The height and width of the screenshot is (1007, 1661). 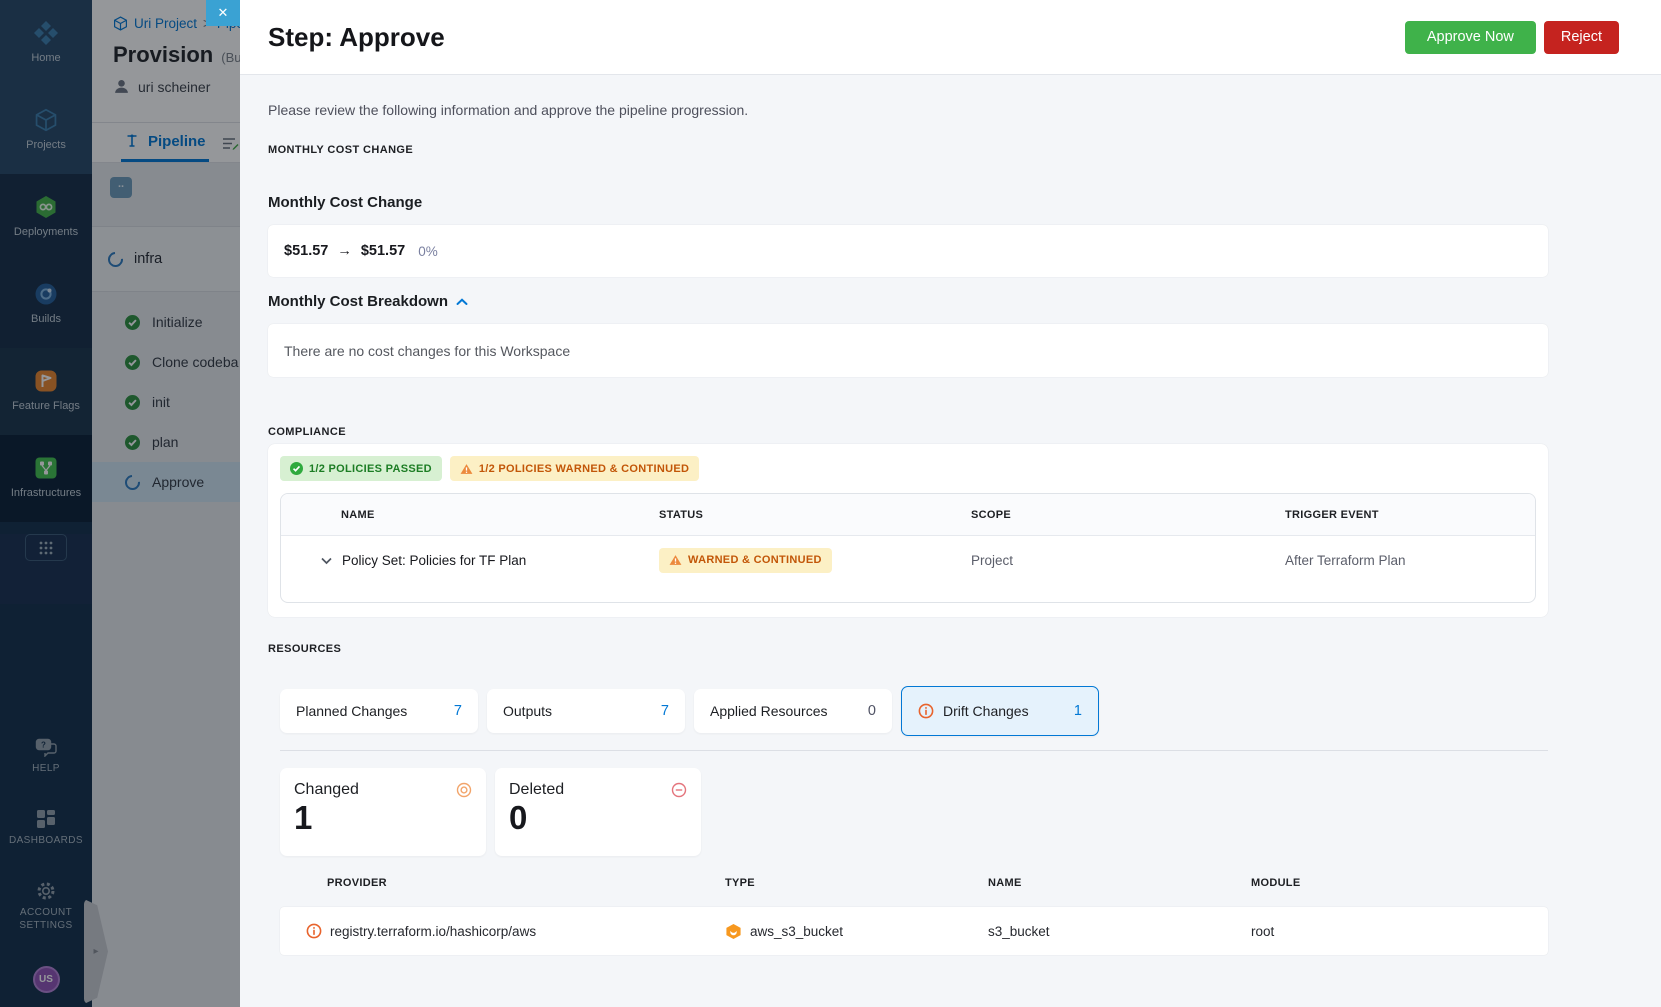 I want to click on policy-set-name: Policy Set: Policies for TF Plan, so click(x=434, y=560).